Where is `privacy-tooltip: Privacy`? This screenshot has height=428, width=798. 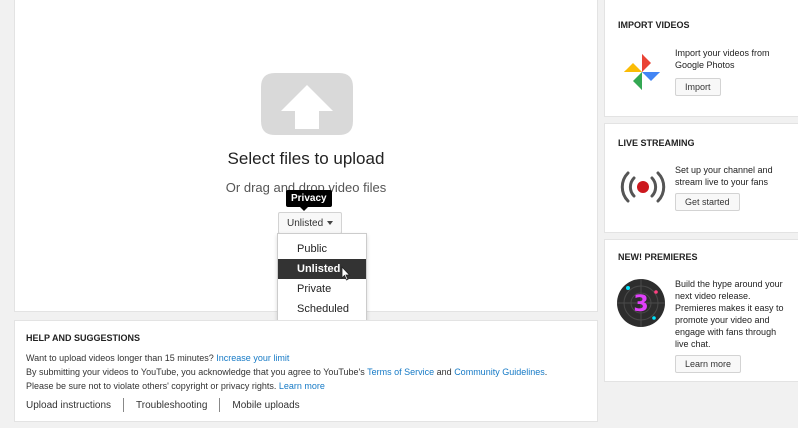 privacy-tooltip: Privacy is located at coordinates (309, 200).